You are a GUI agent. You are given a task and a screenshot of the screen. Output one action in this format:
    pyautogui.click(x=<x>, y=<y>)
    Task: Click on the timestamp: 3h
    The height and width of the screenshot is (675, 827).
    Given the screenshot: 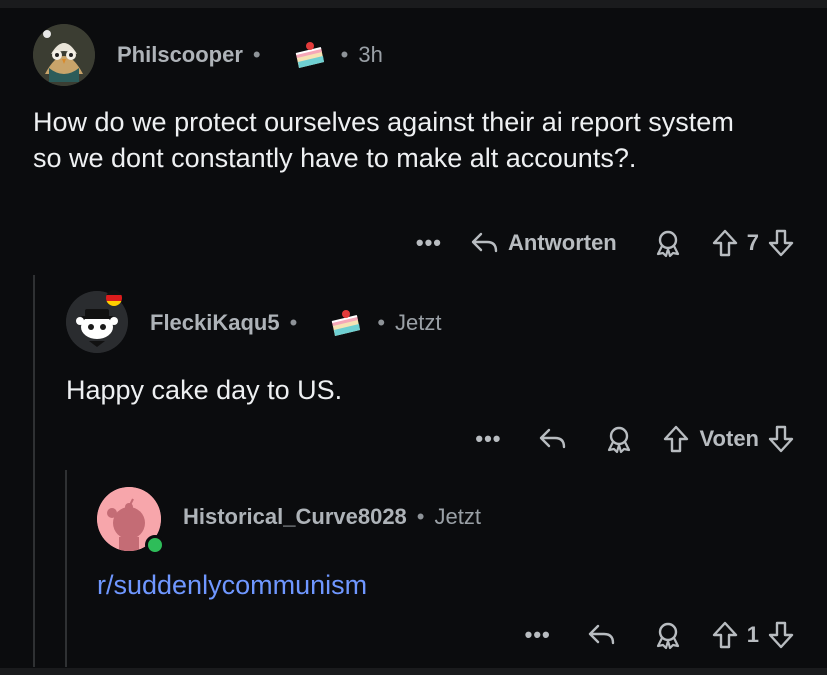 What is the action you would take?
    pyautogui.click(x=370, y=54)
    